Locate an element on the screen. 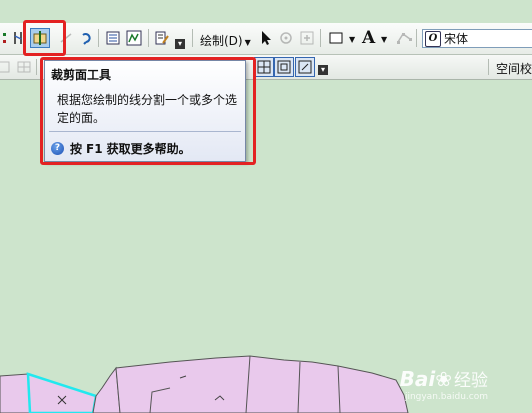 The image size is (532, 413). watermark-url: jingyan.baidu.com is located at coordinates (446, 397).